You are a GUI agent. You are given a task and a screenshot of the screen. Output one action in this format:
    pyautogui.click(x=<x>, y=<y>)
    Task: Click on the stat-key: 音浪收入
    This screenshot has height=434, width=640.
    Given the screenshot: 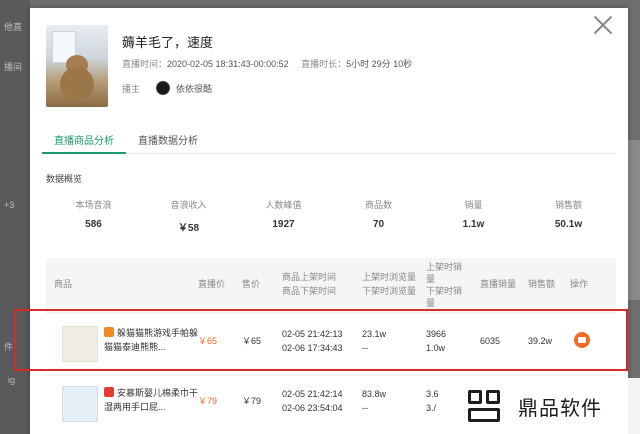 What is the action you would take?
    pyautogui.click(x=188, y=205)
    